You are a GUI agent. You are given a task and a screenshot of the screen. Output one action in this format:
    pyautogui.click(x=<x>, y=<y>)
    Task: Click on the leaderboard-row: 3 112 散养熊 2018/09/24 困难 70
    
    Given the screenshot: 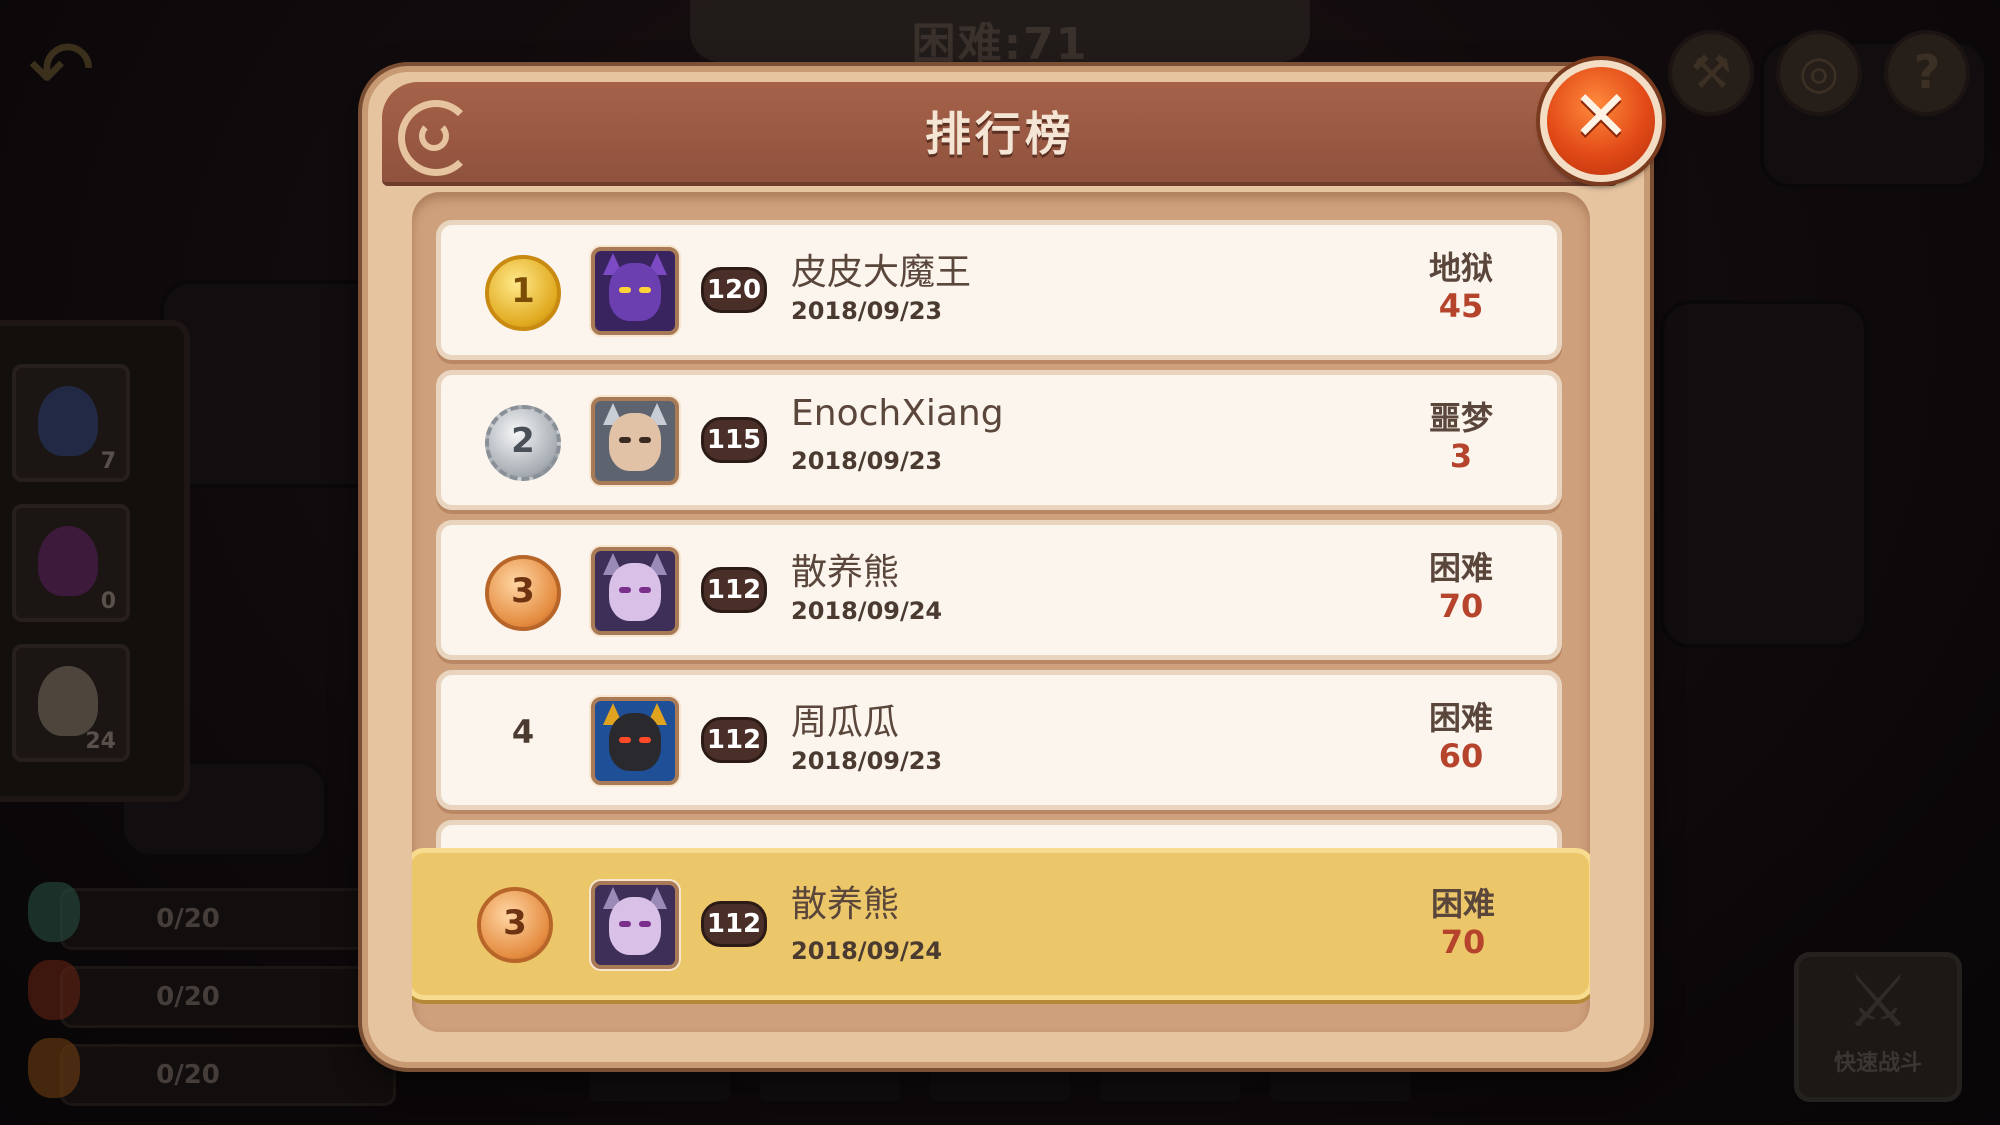 What is the action you would take?
    pyautogui.click(x=999, y=590)
    